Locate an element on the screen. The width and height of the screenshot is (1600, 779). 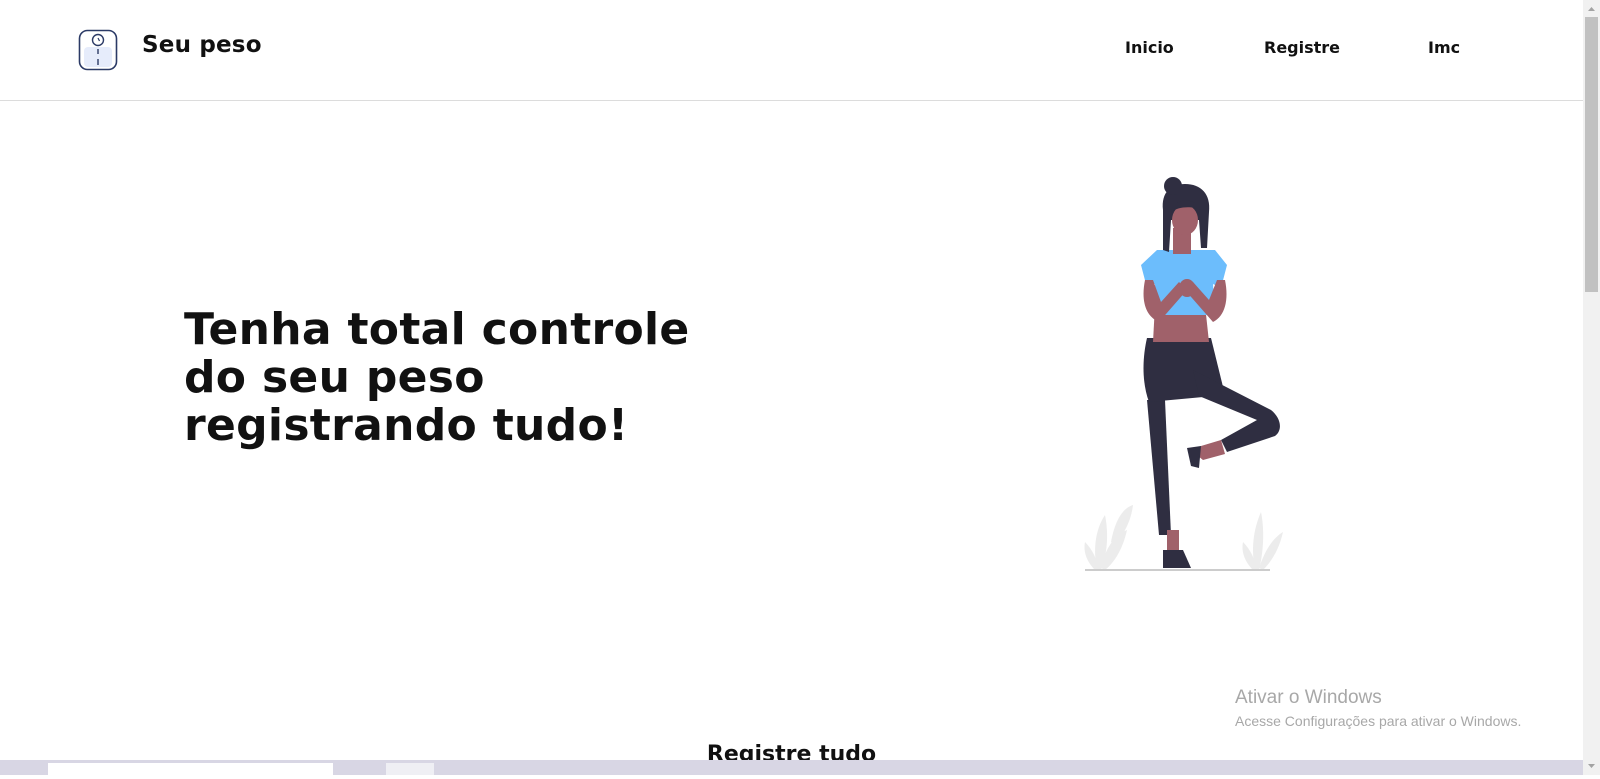
nav-link-registre: Registre is located at coordinates (1302, 47).